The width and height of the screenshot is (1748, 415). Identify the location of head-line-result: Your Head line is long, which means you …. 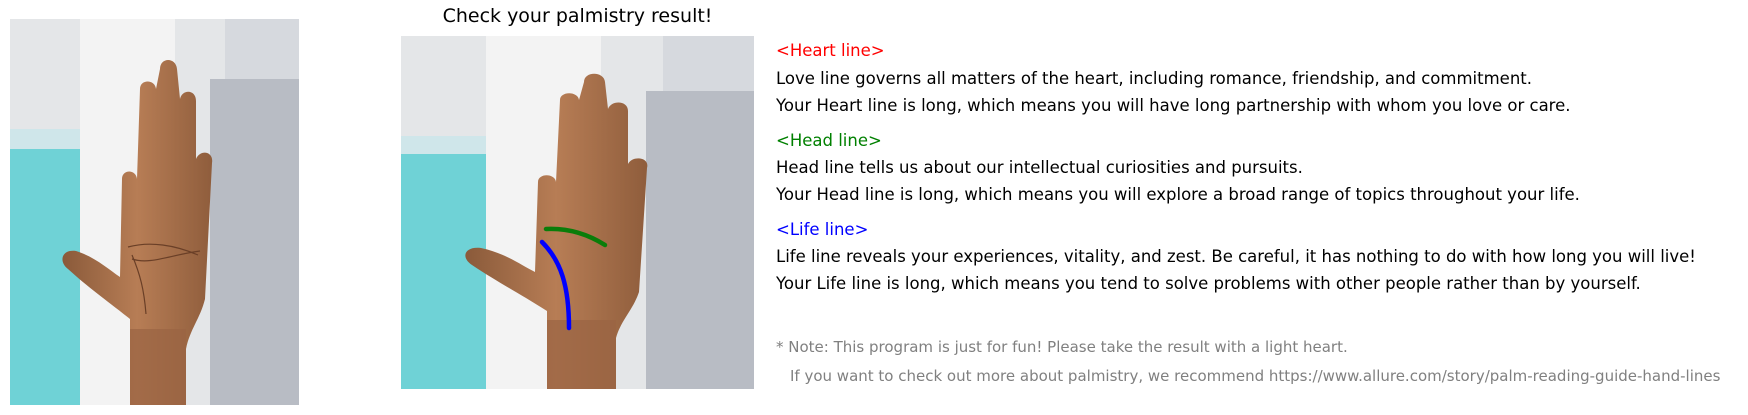
(1178, 194).